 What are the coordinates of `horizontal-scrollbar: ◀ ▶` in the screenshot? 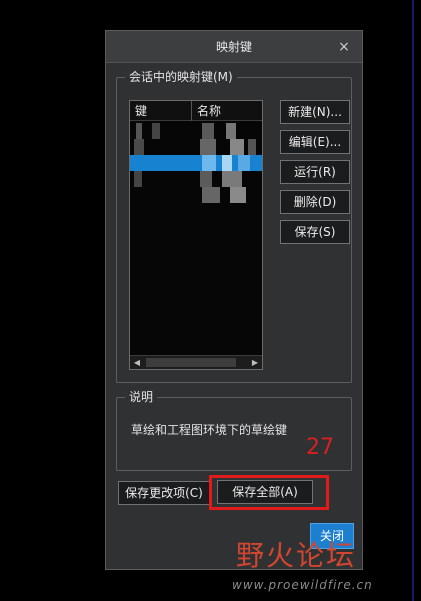 It's located at (196, 362).